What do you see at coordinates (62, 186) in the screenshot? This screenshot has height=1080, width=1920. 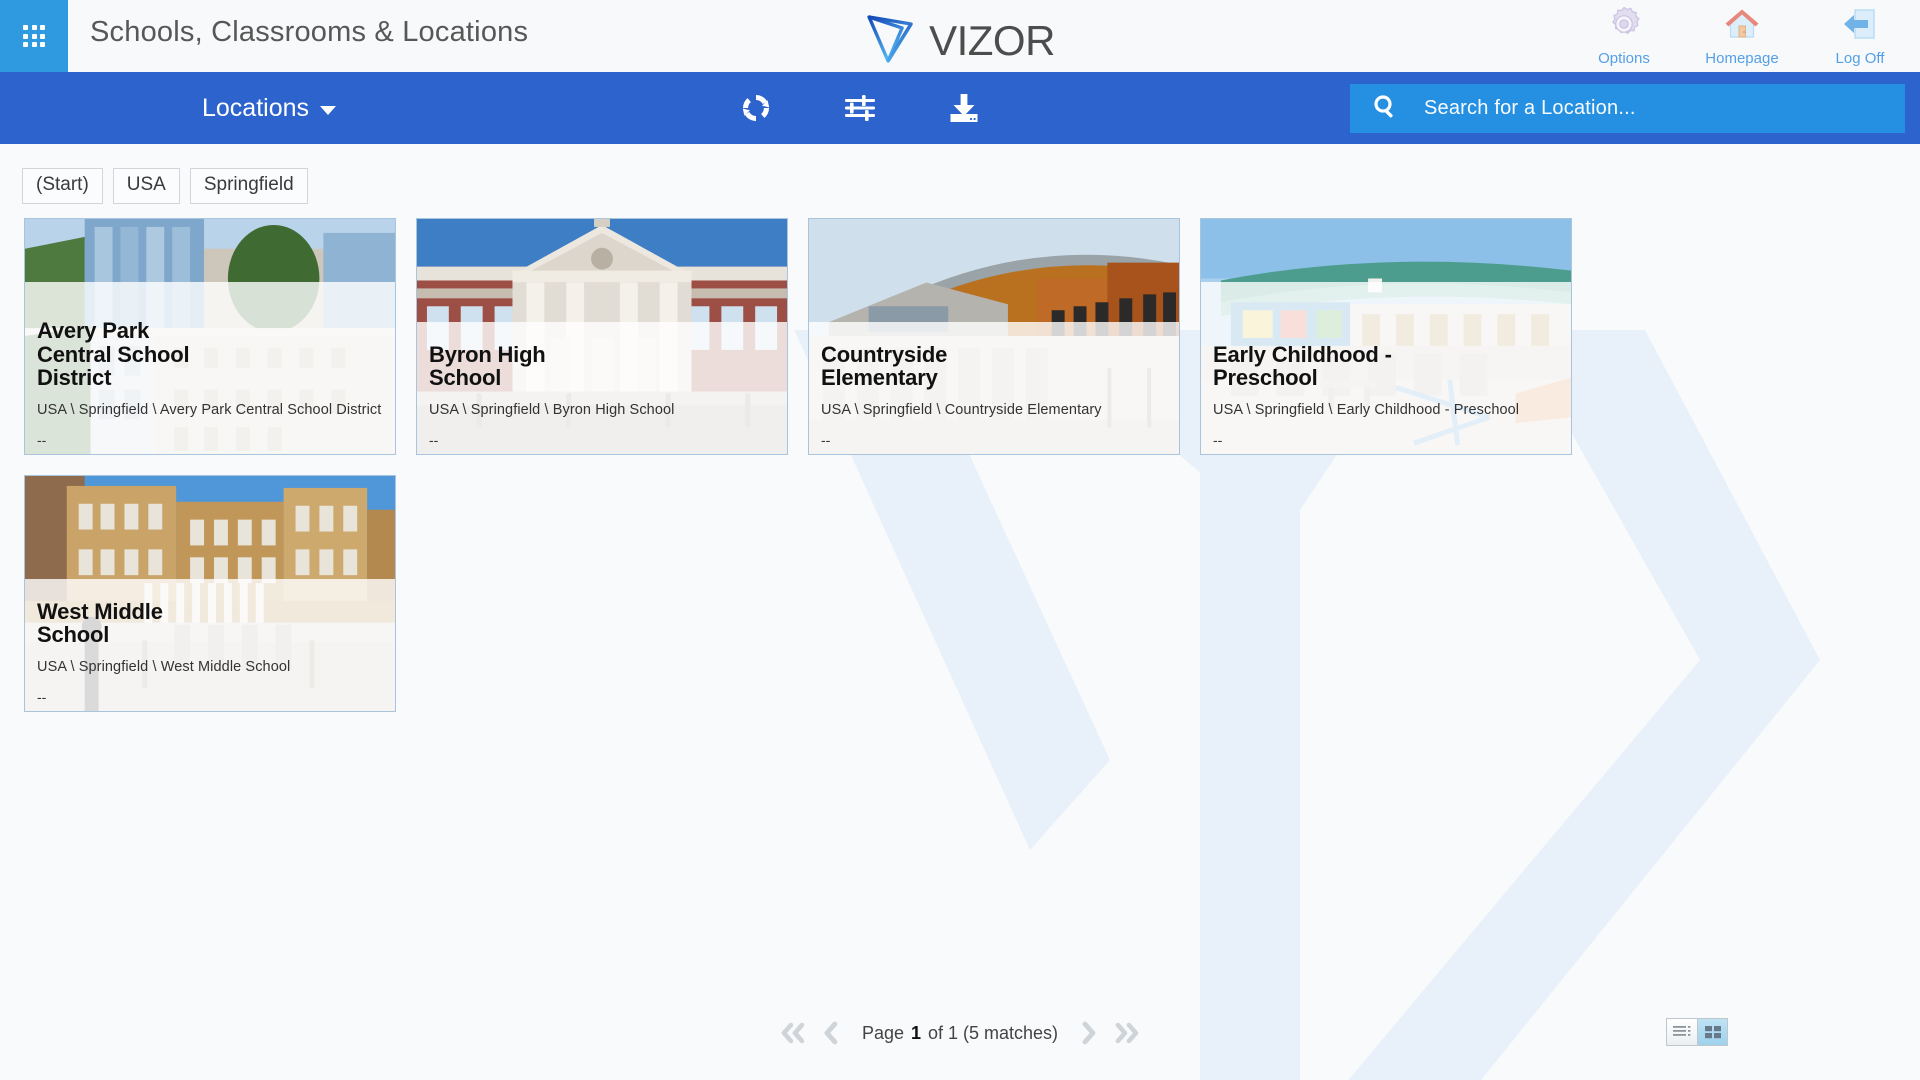 I see `breadcrumb-item-start: (Start)` at bounding box center [62, 186].